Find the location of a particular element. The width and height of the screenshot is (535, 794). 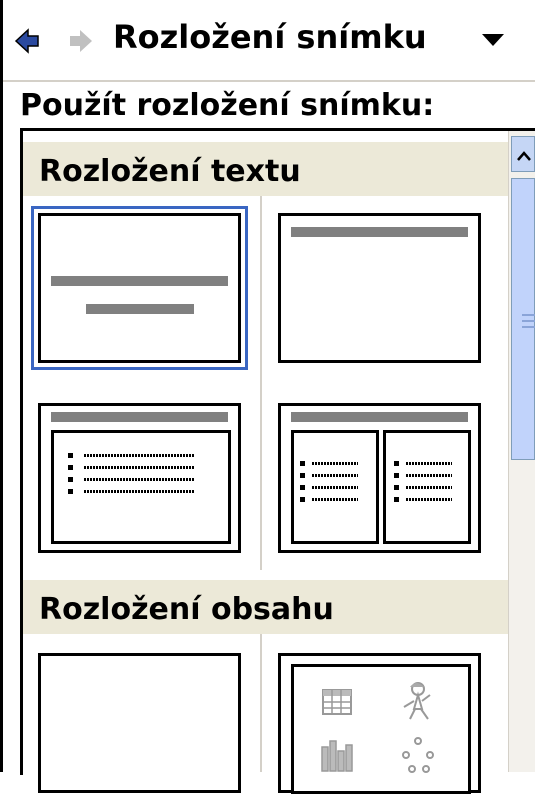

text-placeholder-left is located at coordinates (335, 487).